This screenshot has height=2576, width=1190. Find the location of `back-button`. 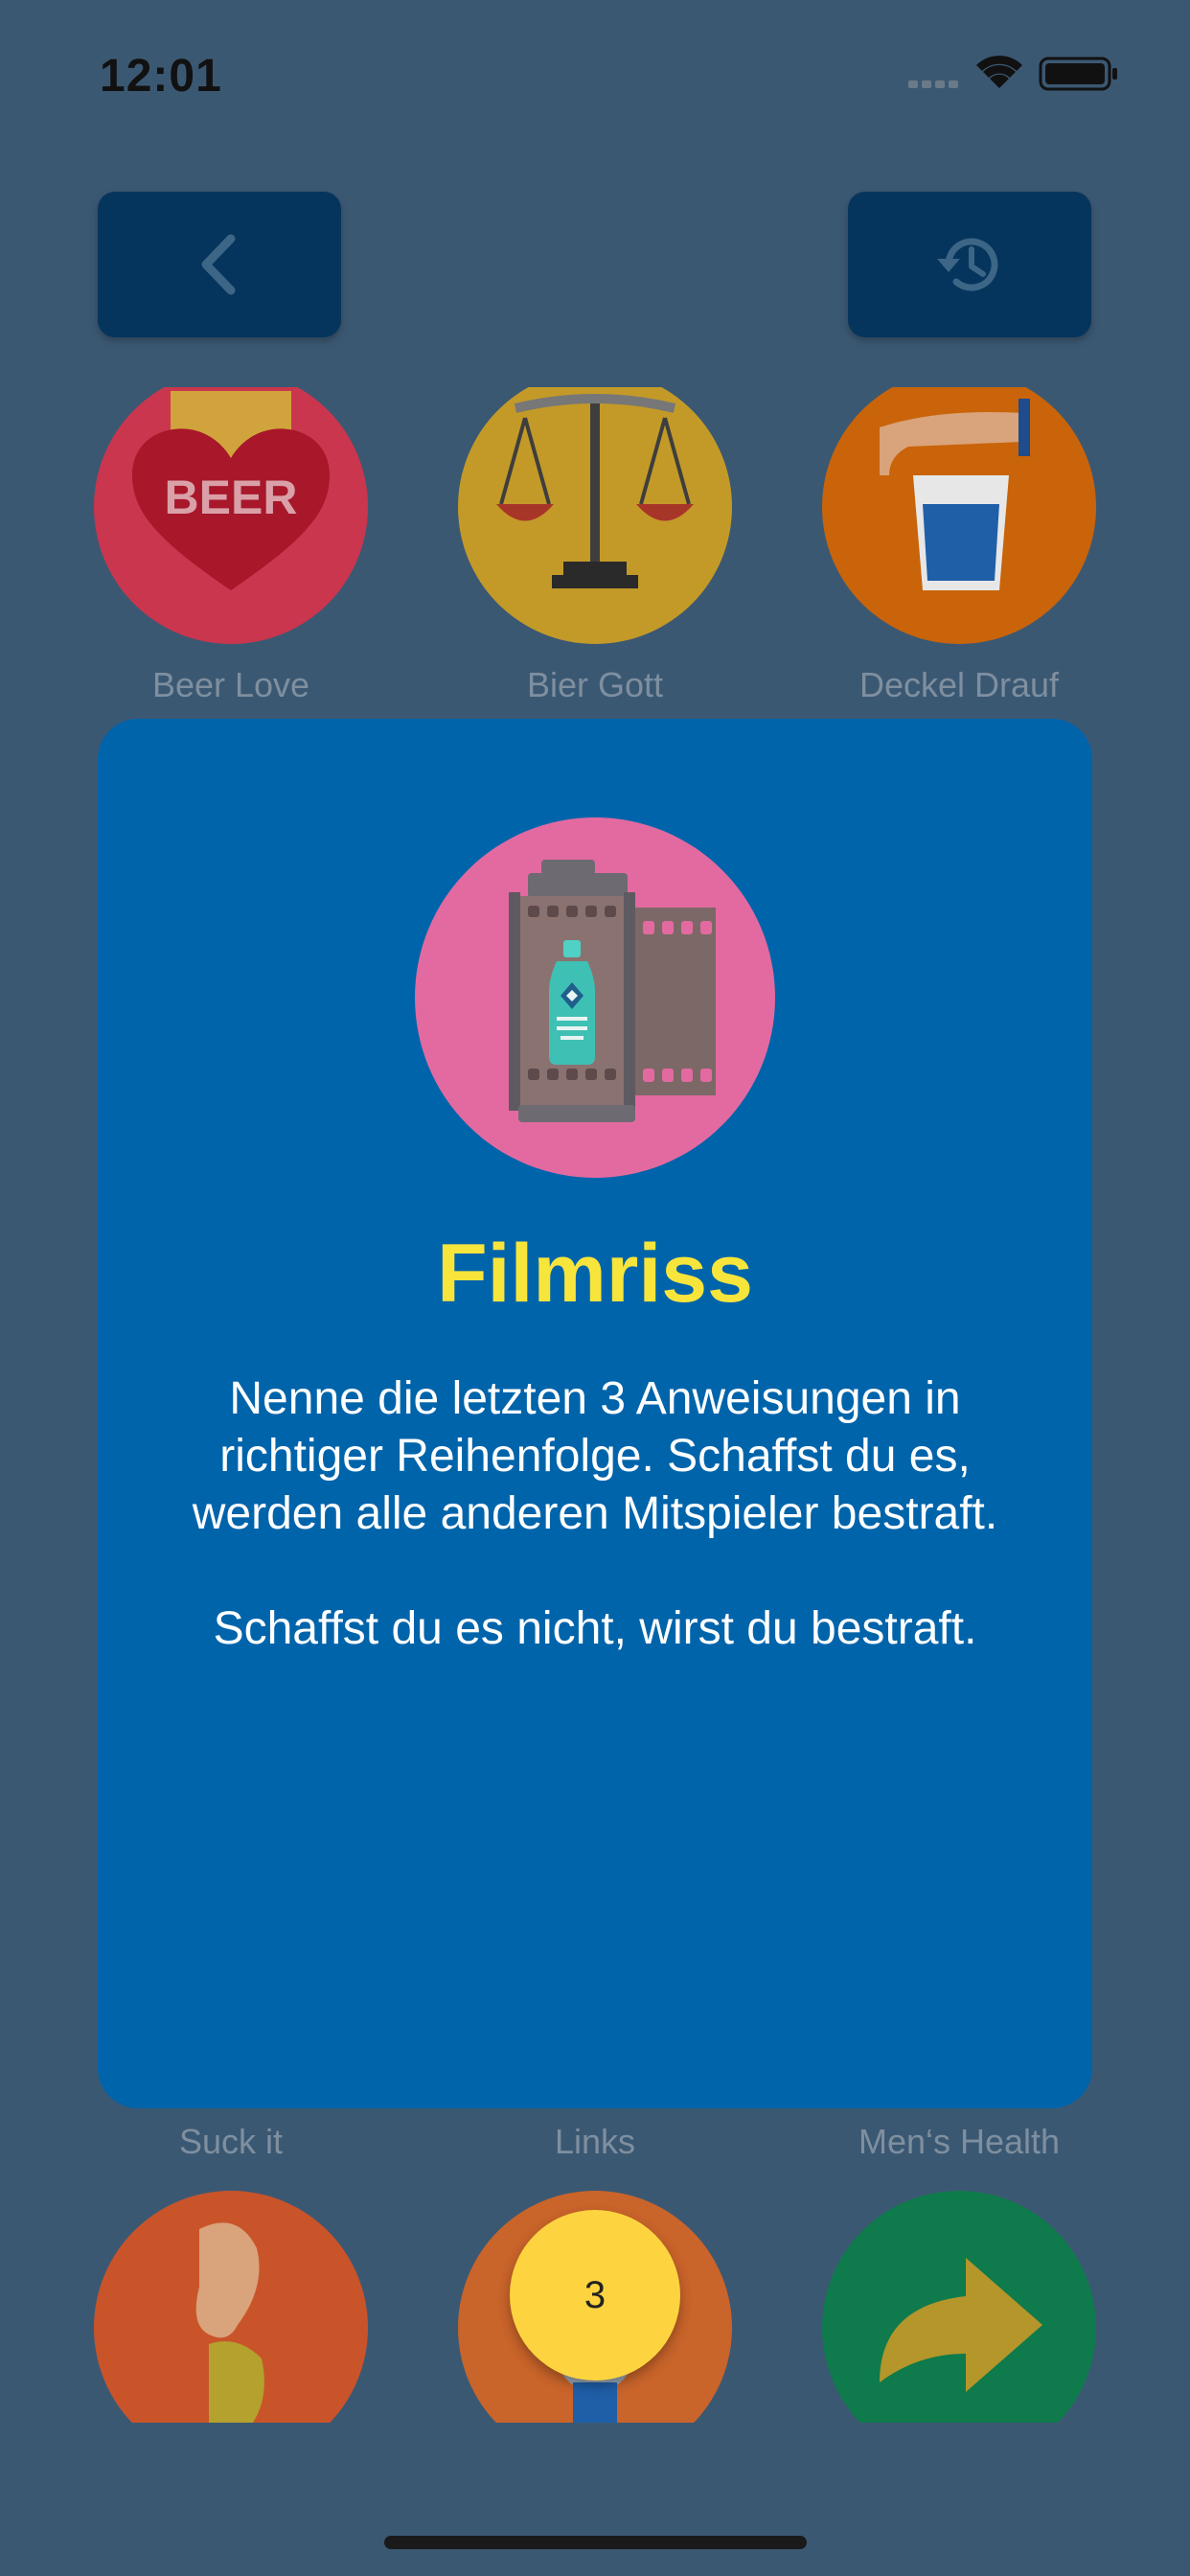

back-button is located at coordinates (220, 264).